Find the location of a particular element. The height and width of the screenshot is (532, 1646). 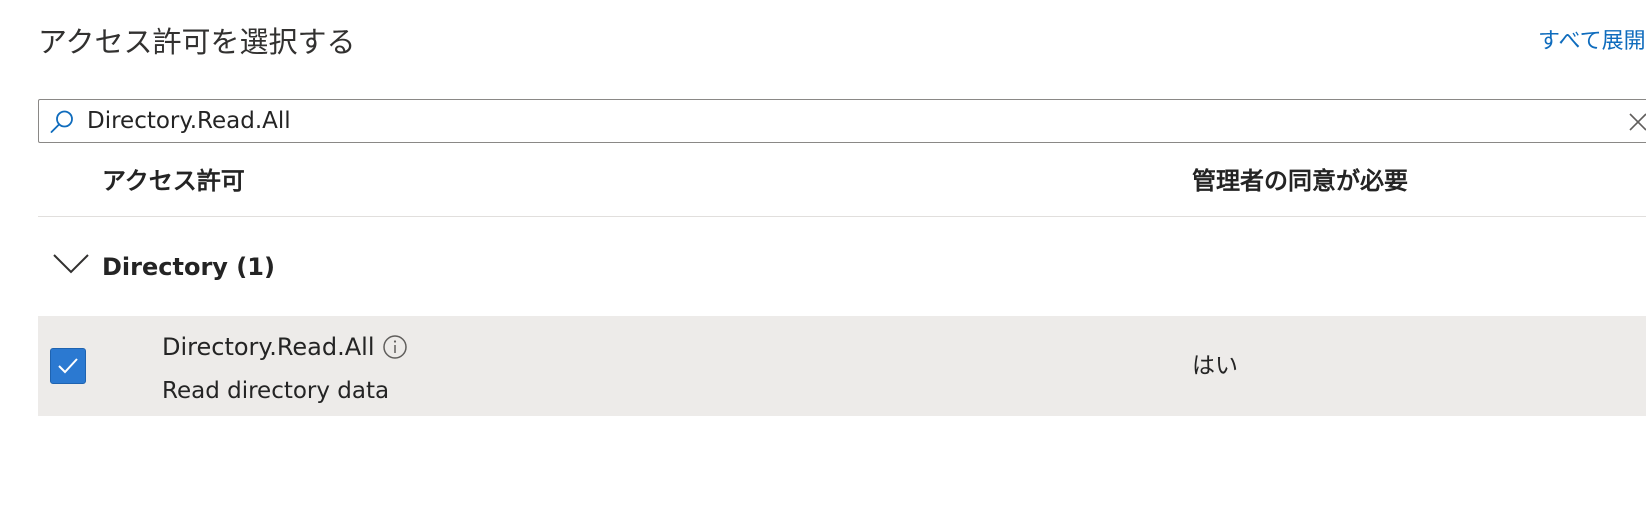

expand-all-link: すべて展開 is located at coordinates (1592, 42).